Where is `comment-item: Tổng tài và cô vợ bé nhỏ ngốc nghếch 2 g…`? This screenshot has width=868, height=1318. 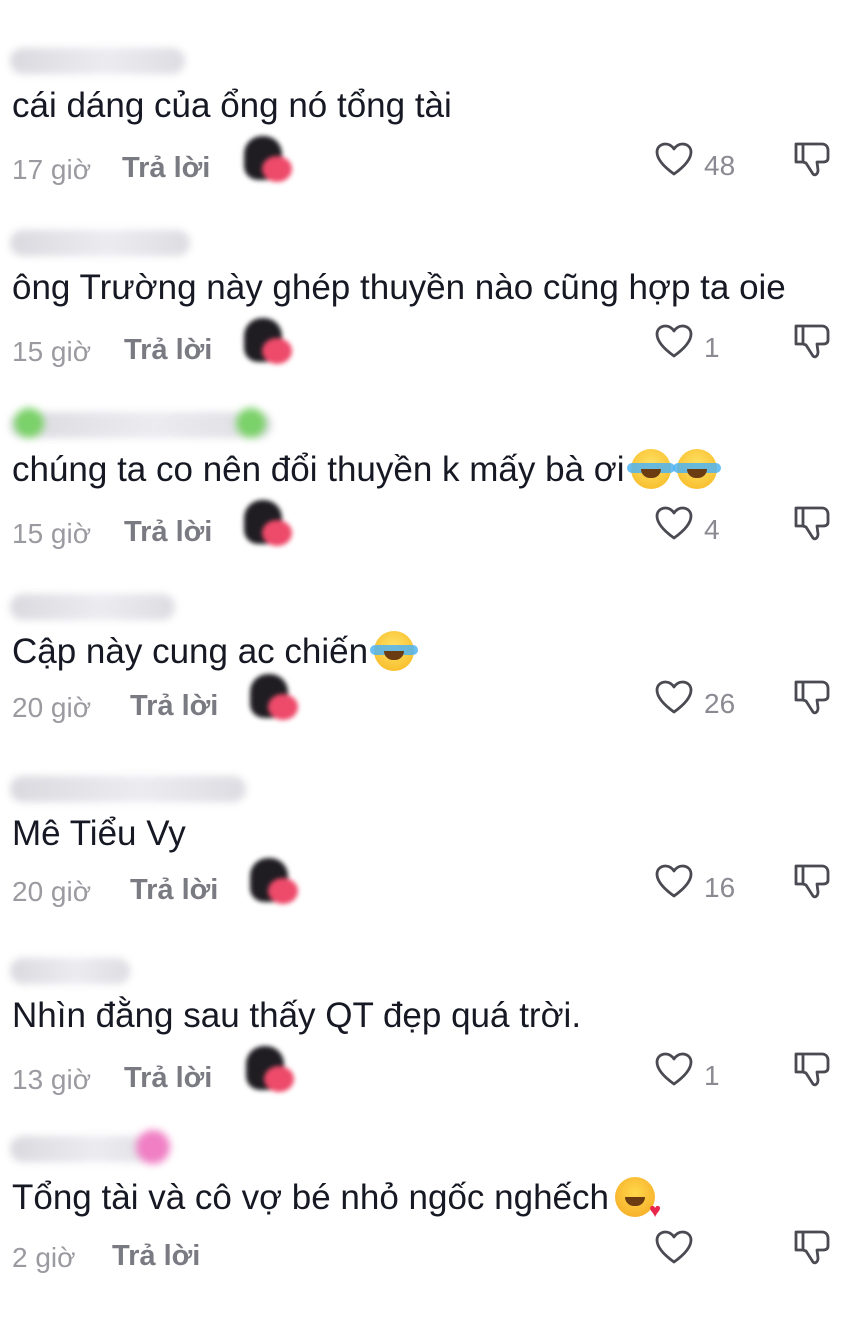 comment-item: Tổng tài và cô vợ bé nhỏ ngốc nghếch 2 g… is located at coordinates (434, 1224).